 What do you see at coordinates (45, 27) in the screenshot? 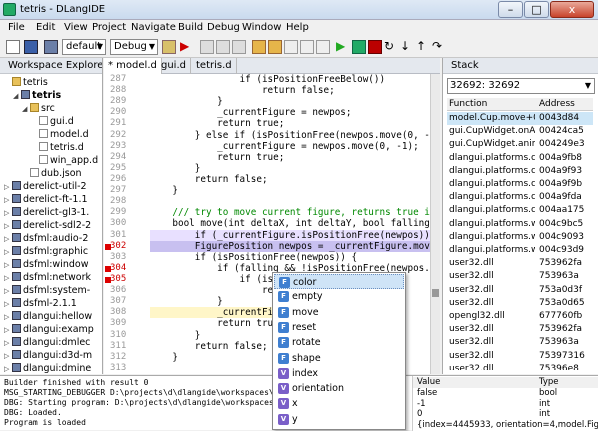
I see `menu-edit: Edit` at bounding box center [45, 27].